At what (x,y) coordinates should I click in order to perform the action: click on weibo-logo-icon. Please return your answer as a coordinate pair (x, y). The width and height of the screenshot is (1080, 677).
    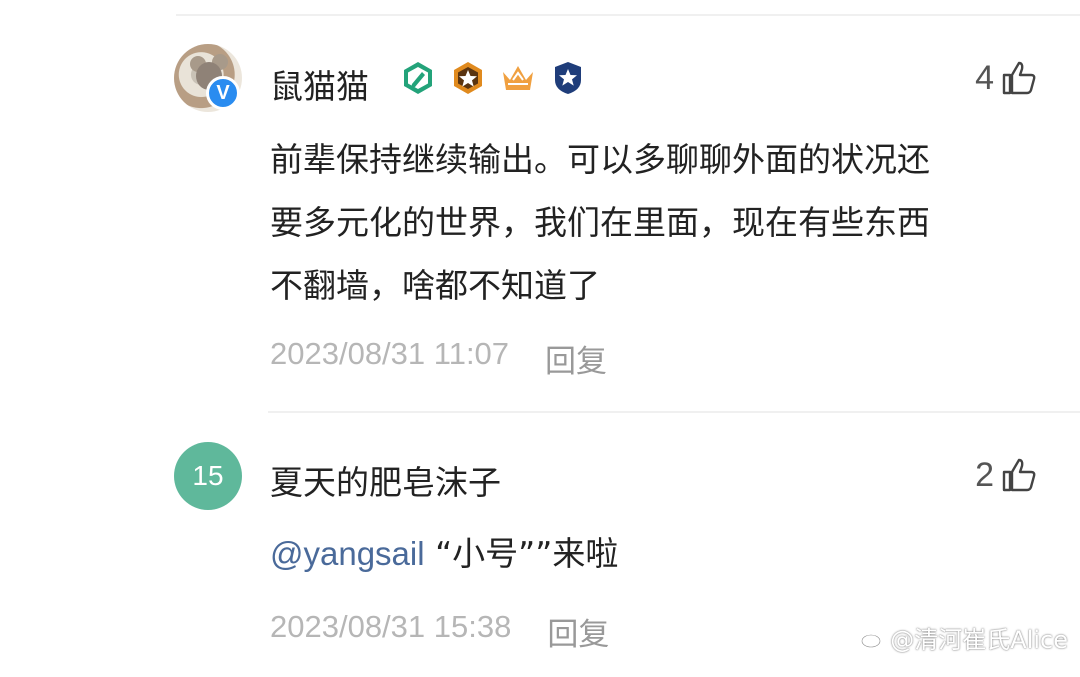
    Looking at the image, I should click on (873, 638).